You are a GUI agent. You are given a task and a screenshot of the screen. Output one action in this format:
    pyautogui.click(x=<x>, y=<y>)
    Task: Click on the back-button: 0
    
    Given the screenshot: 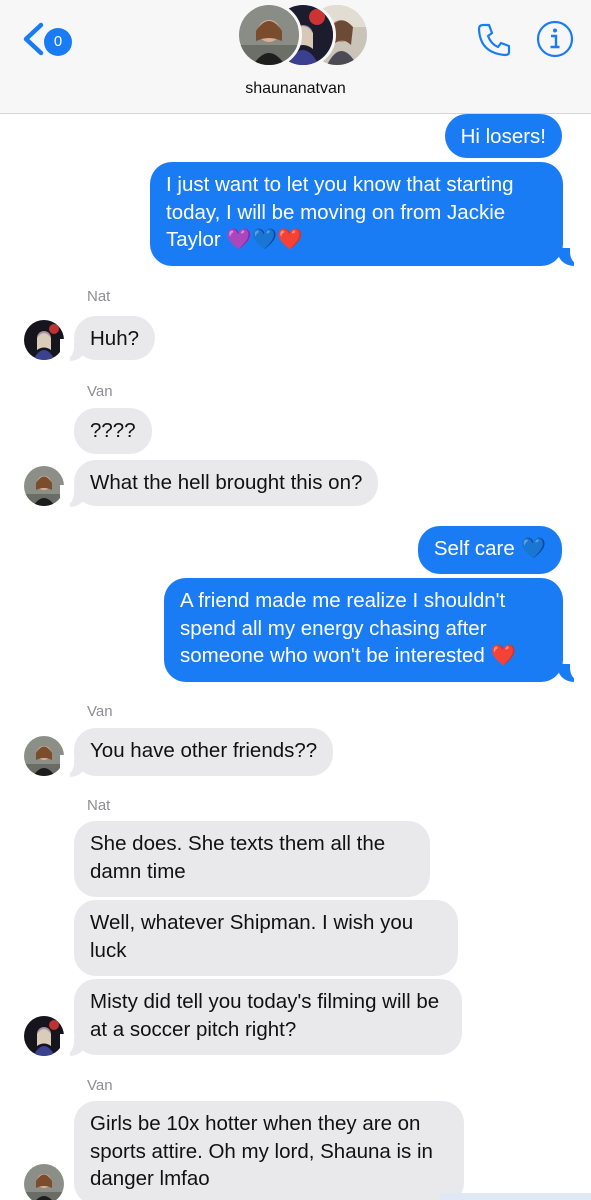 What is the action you would take?
    pyautogui.click(x=46, y=41)
    